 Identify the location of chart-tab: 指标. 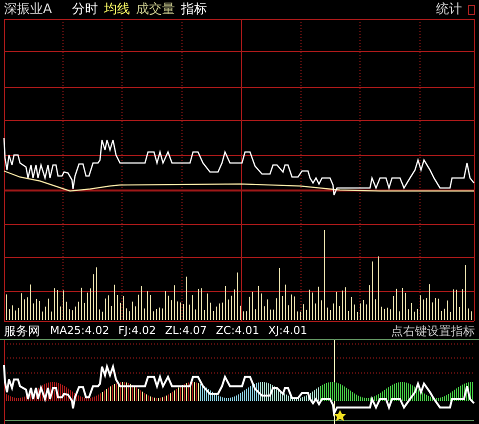
(193, 9).